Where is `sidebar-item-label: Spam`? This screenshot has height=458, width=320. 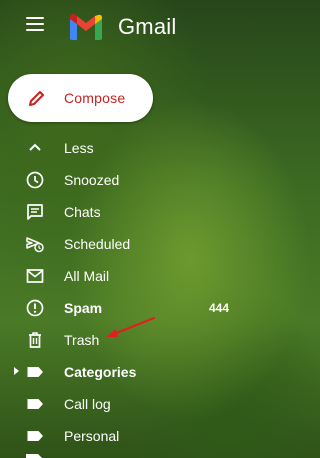
sidebar-item-label: Spam is located at coordinates (83, 308).